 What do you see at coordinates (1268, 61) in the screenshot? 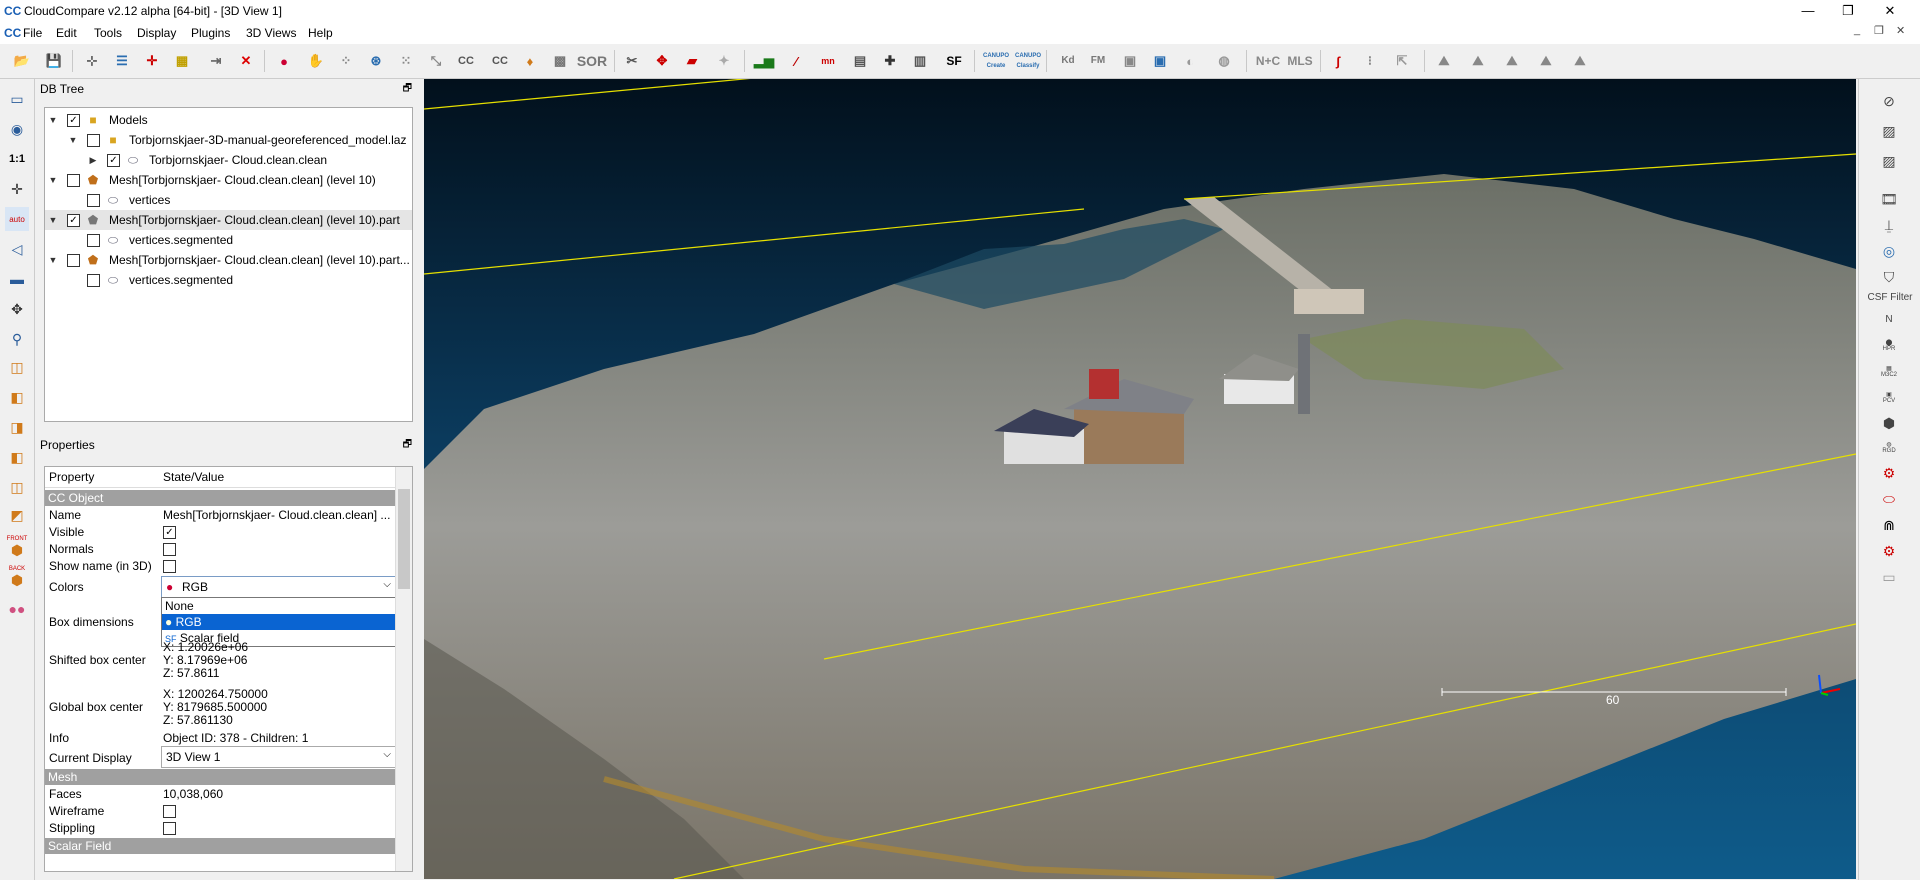
I see `normals-color-button: N+C` at bounding box center [1268, 61].